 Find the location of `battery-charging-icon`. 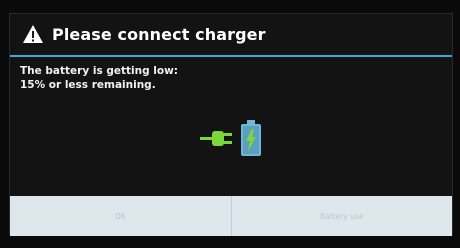

battery-charging-icon is located at coordinates (251, 138).